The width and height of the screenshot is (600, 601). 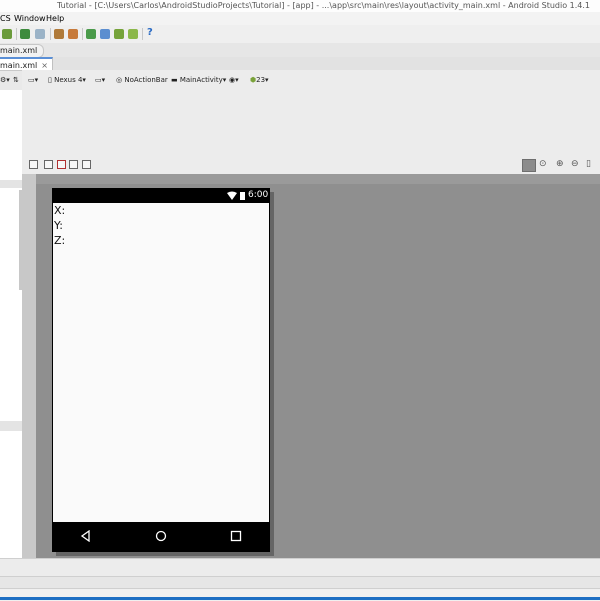 What do you see at coordinates (11, 324) in the screenshot?
I see `palette-panel` at bounding box center [11, 324].